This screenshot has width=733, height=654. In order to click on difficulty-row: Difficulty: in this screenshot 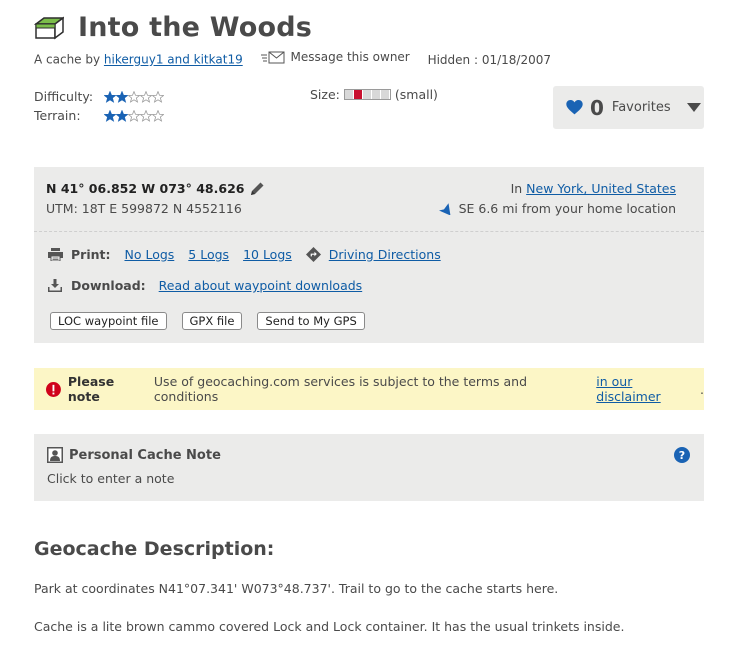, I will do `click(99, 96)`.